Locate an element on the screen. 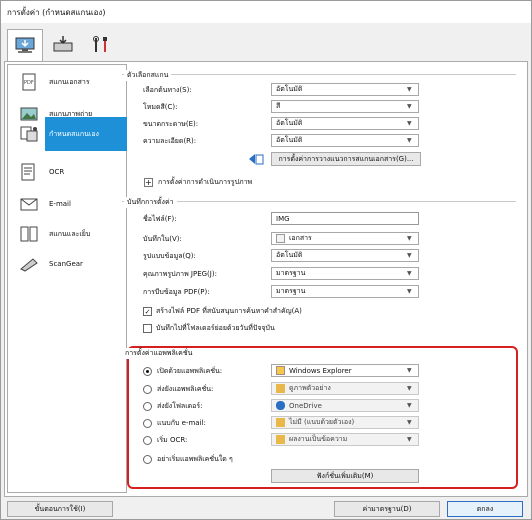  radio-open-with-app: เปิดด้วยแอพพลิเคชั่น: is located at coordinates (182, 371).